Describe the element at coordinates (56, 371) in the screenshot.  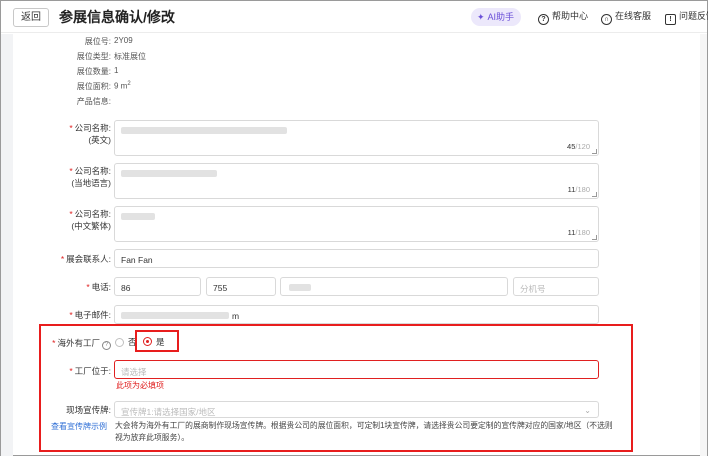
I see `factory-location-label: * 工厂位于:` at that location.